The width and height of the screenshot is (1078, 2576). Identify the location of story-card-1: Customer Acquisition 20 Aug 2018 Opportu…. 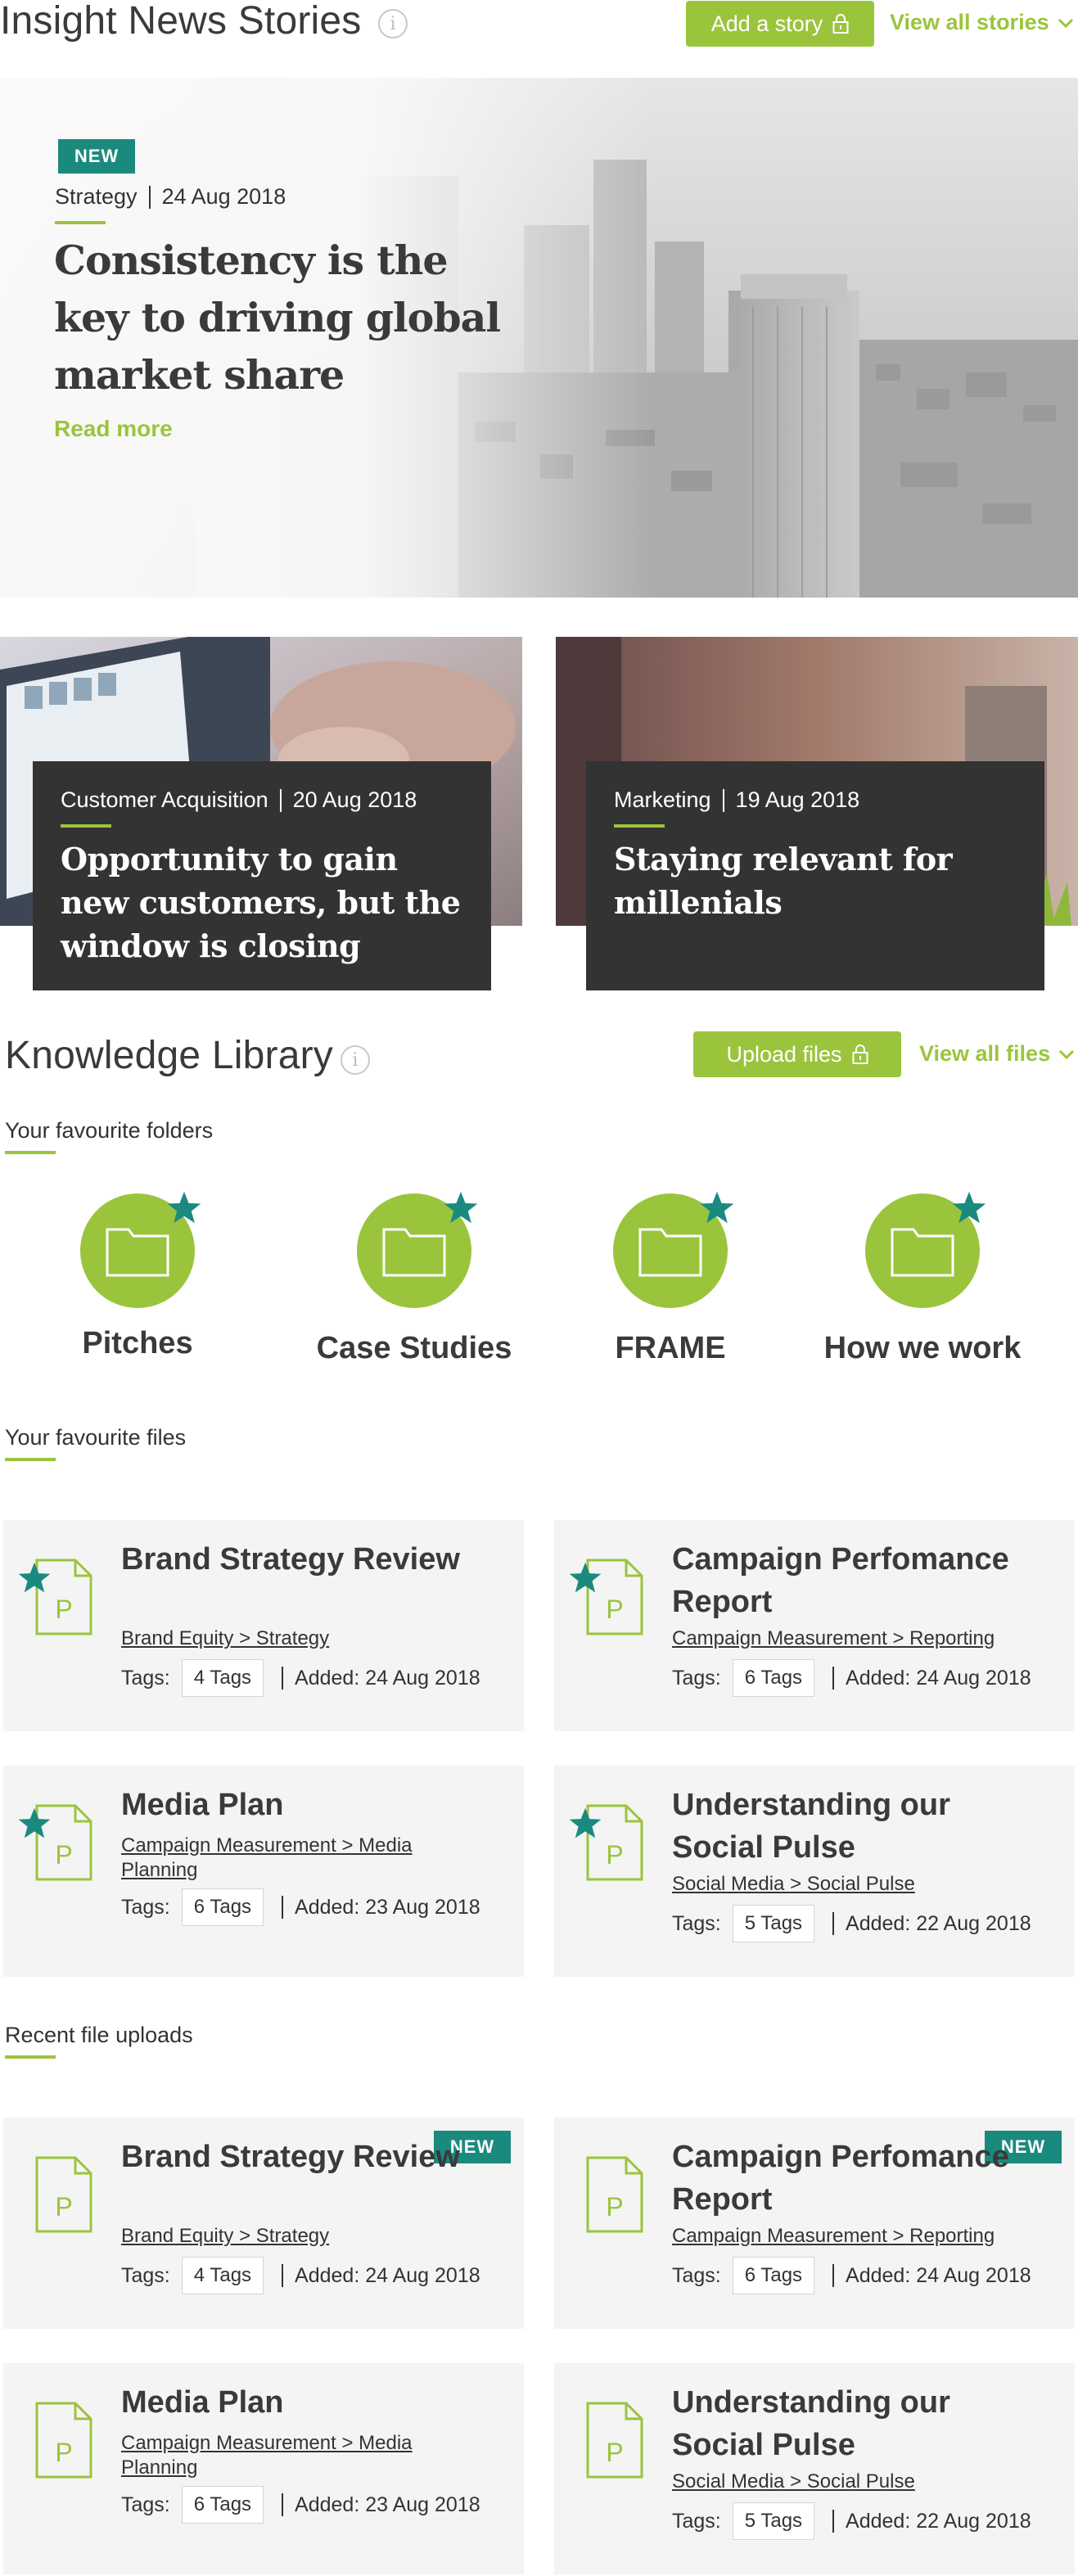
(262, 875).